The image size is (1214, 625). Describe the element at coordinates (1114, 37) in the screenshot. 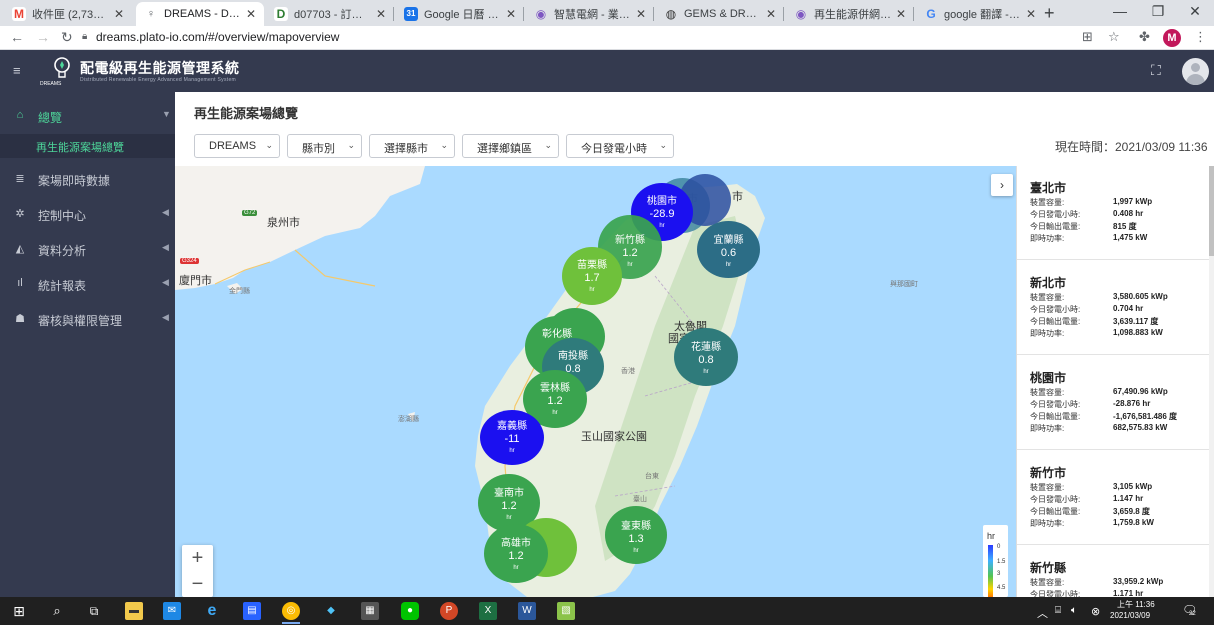

I see `bookmark-star-icon: ☆` at that location.